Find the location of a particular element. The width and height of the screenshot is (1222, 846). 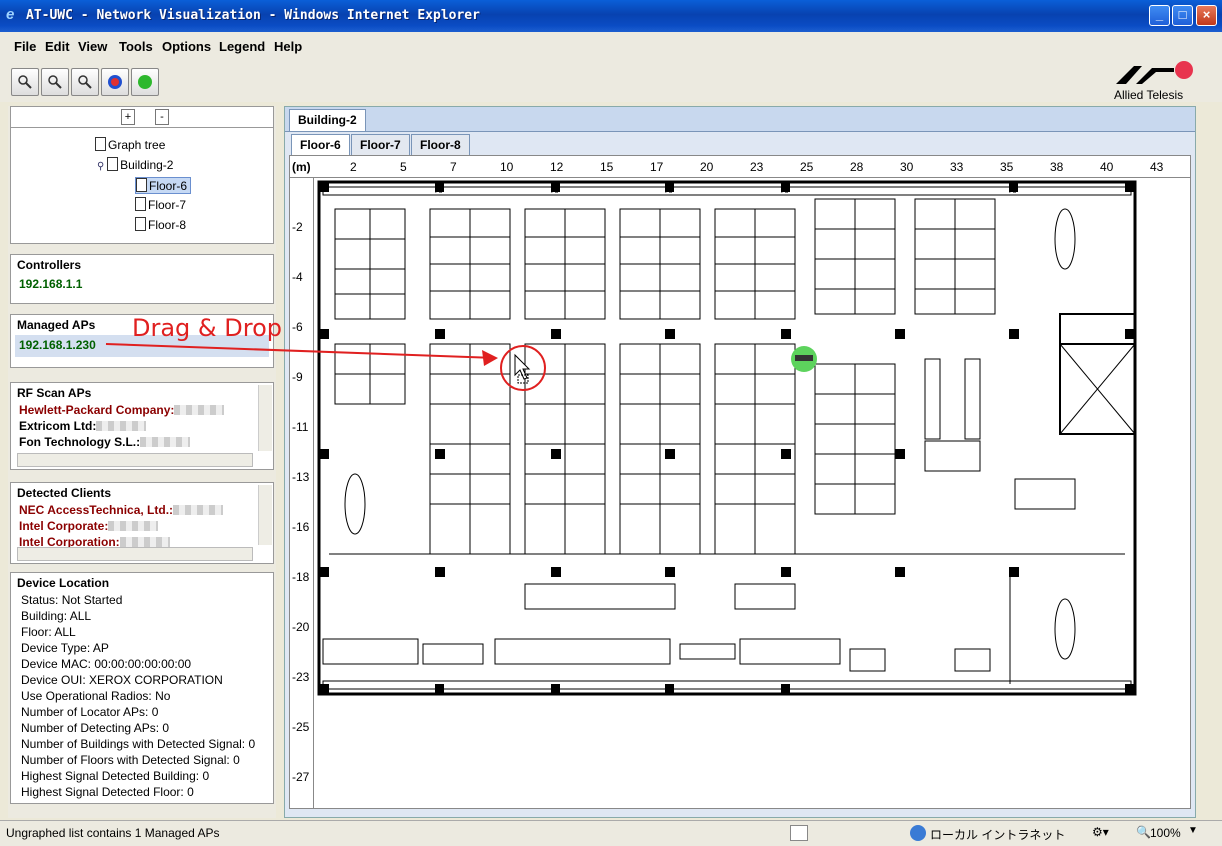

use-operational-radios: Use Operational Radios: No is located at coordinates (96, 696).